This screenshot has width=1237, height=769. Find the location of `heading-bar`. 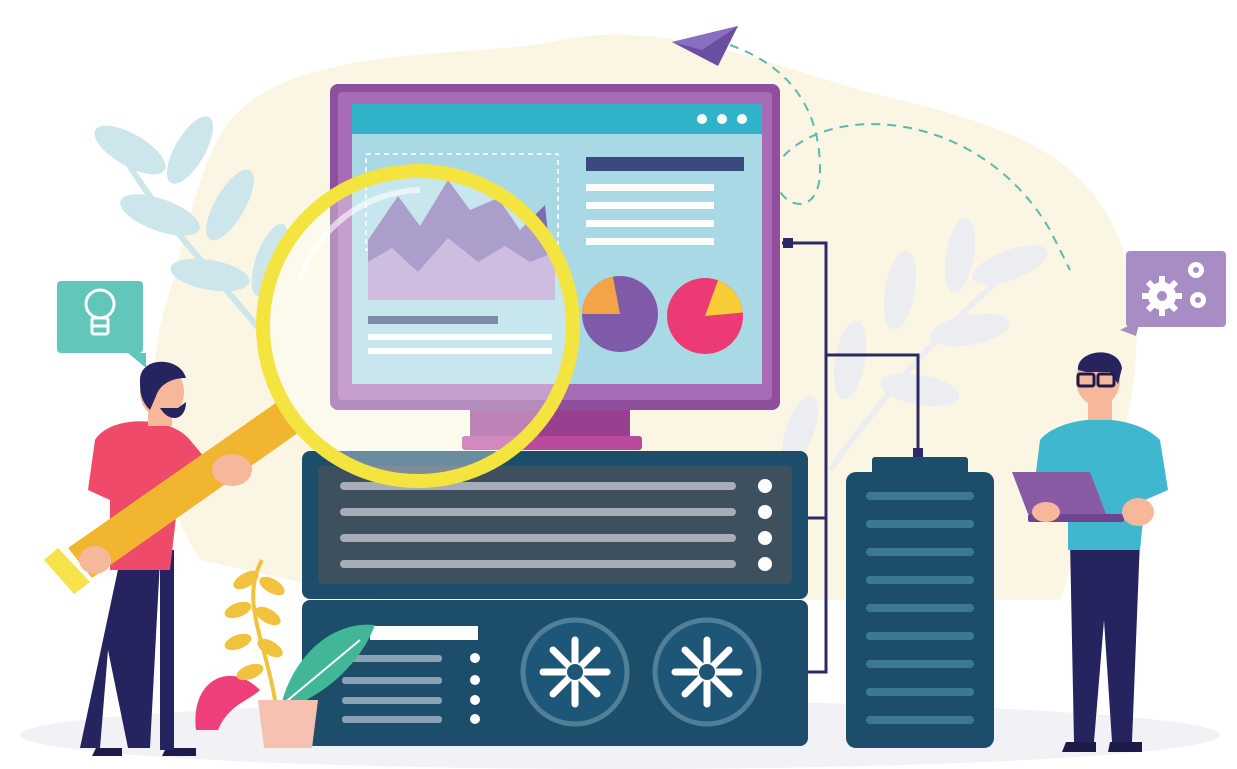

heading-bar is located at coordinates (665, 164).